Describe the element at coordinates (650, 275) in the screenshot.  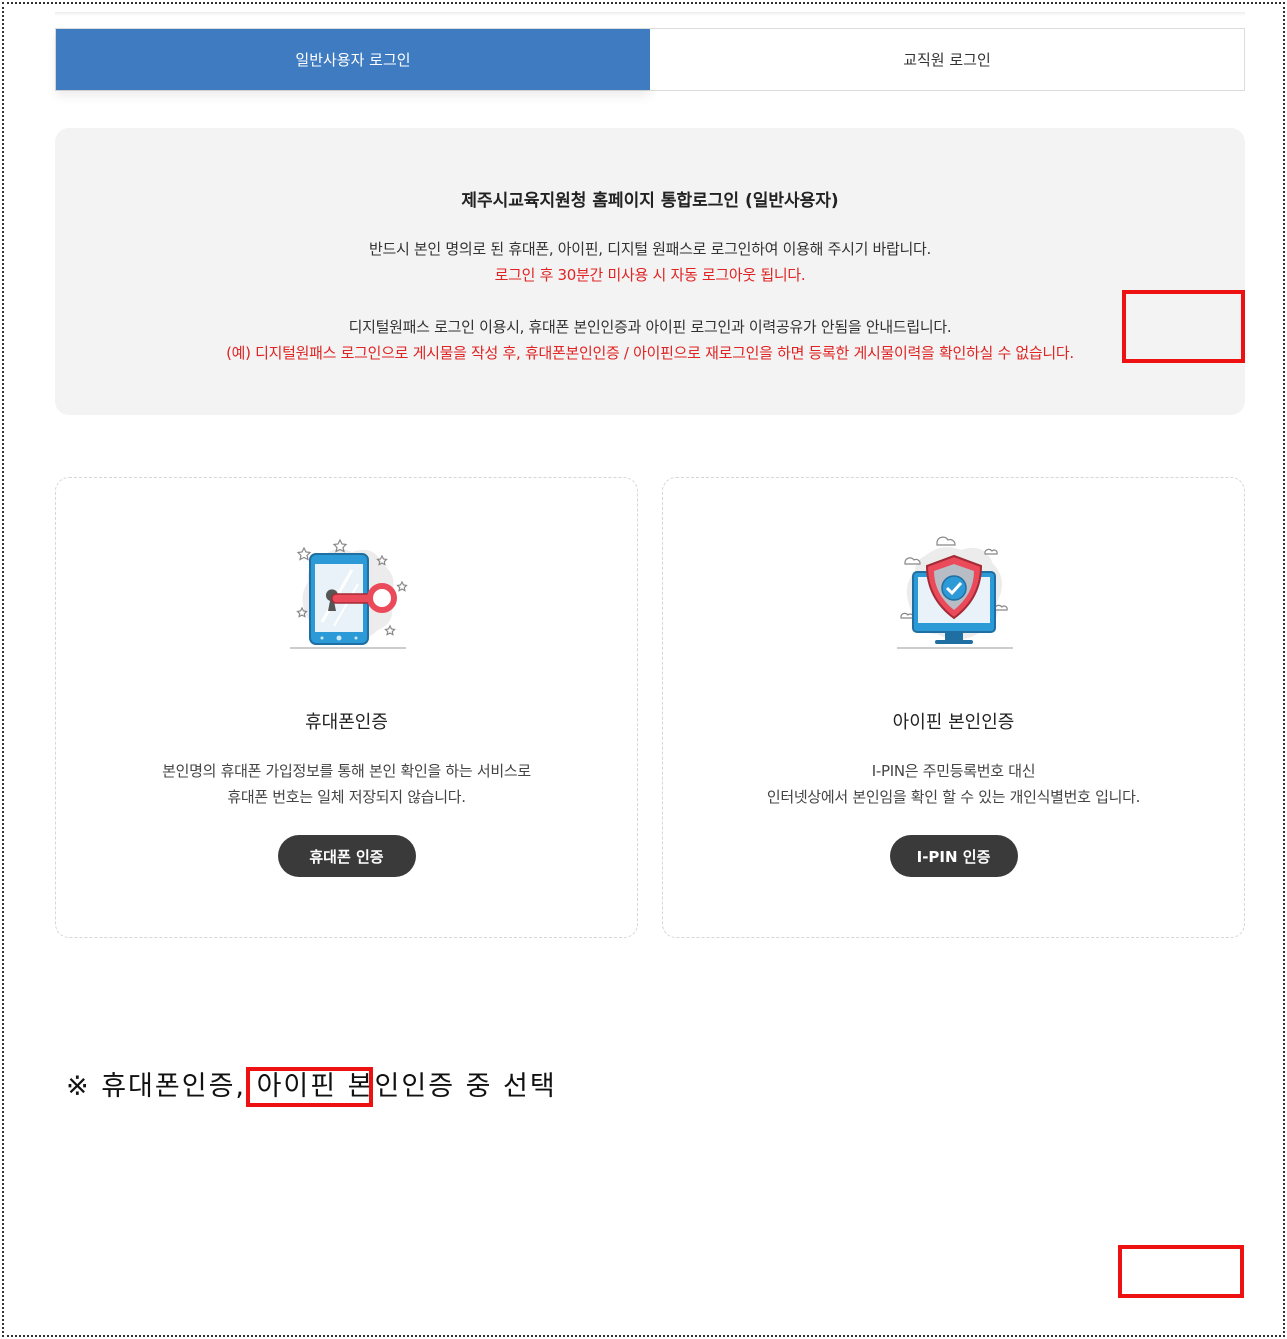
I see `notice-line-2: 로그인 후 30분간 미사용 시 자동 로그아웃 됩니다.` at that location.